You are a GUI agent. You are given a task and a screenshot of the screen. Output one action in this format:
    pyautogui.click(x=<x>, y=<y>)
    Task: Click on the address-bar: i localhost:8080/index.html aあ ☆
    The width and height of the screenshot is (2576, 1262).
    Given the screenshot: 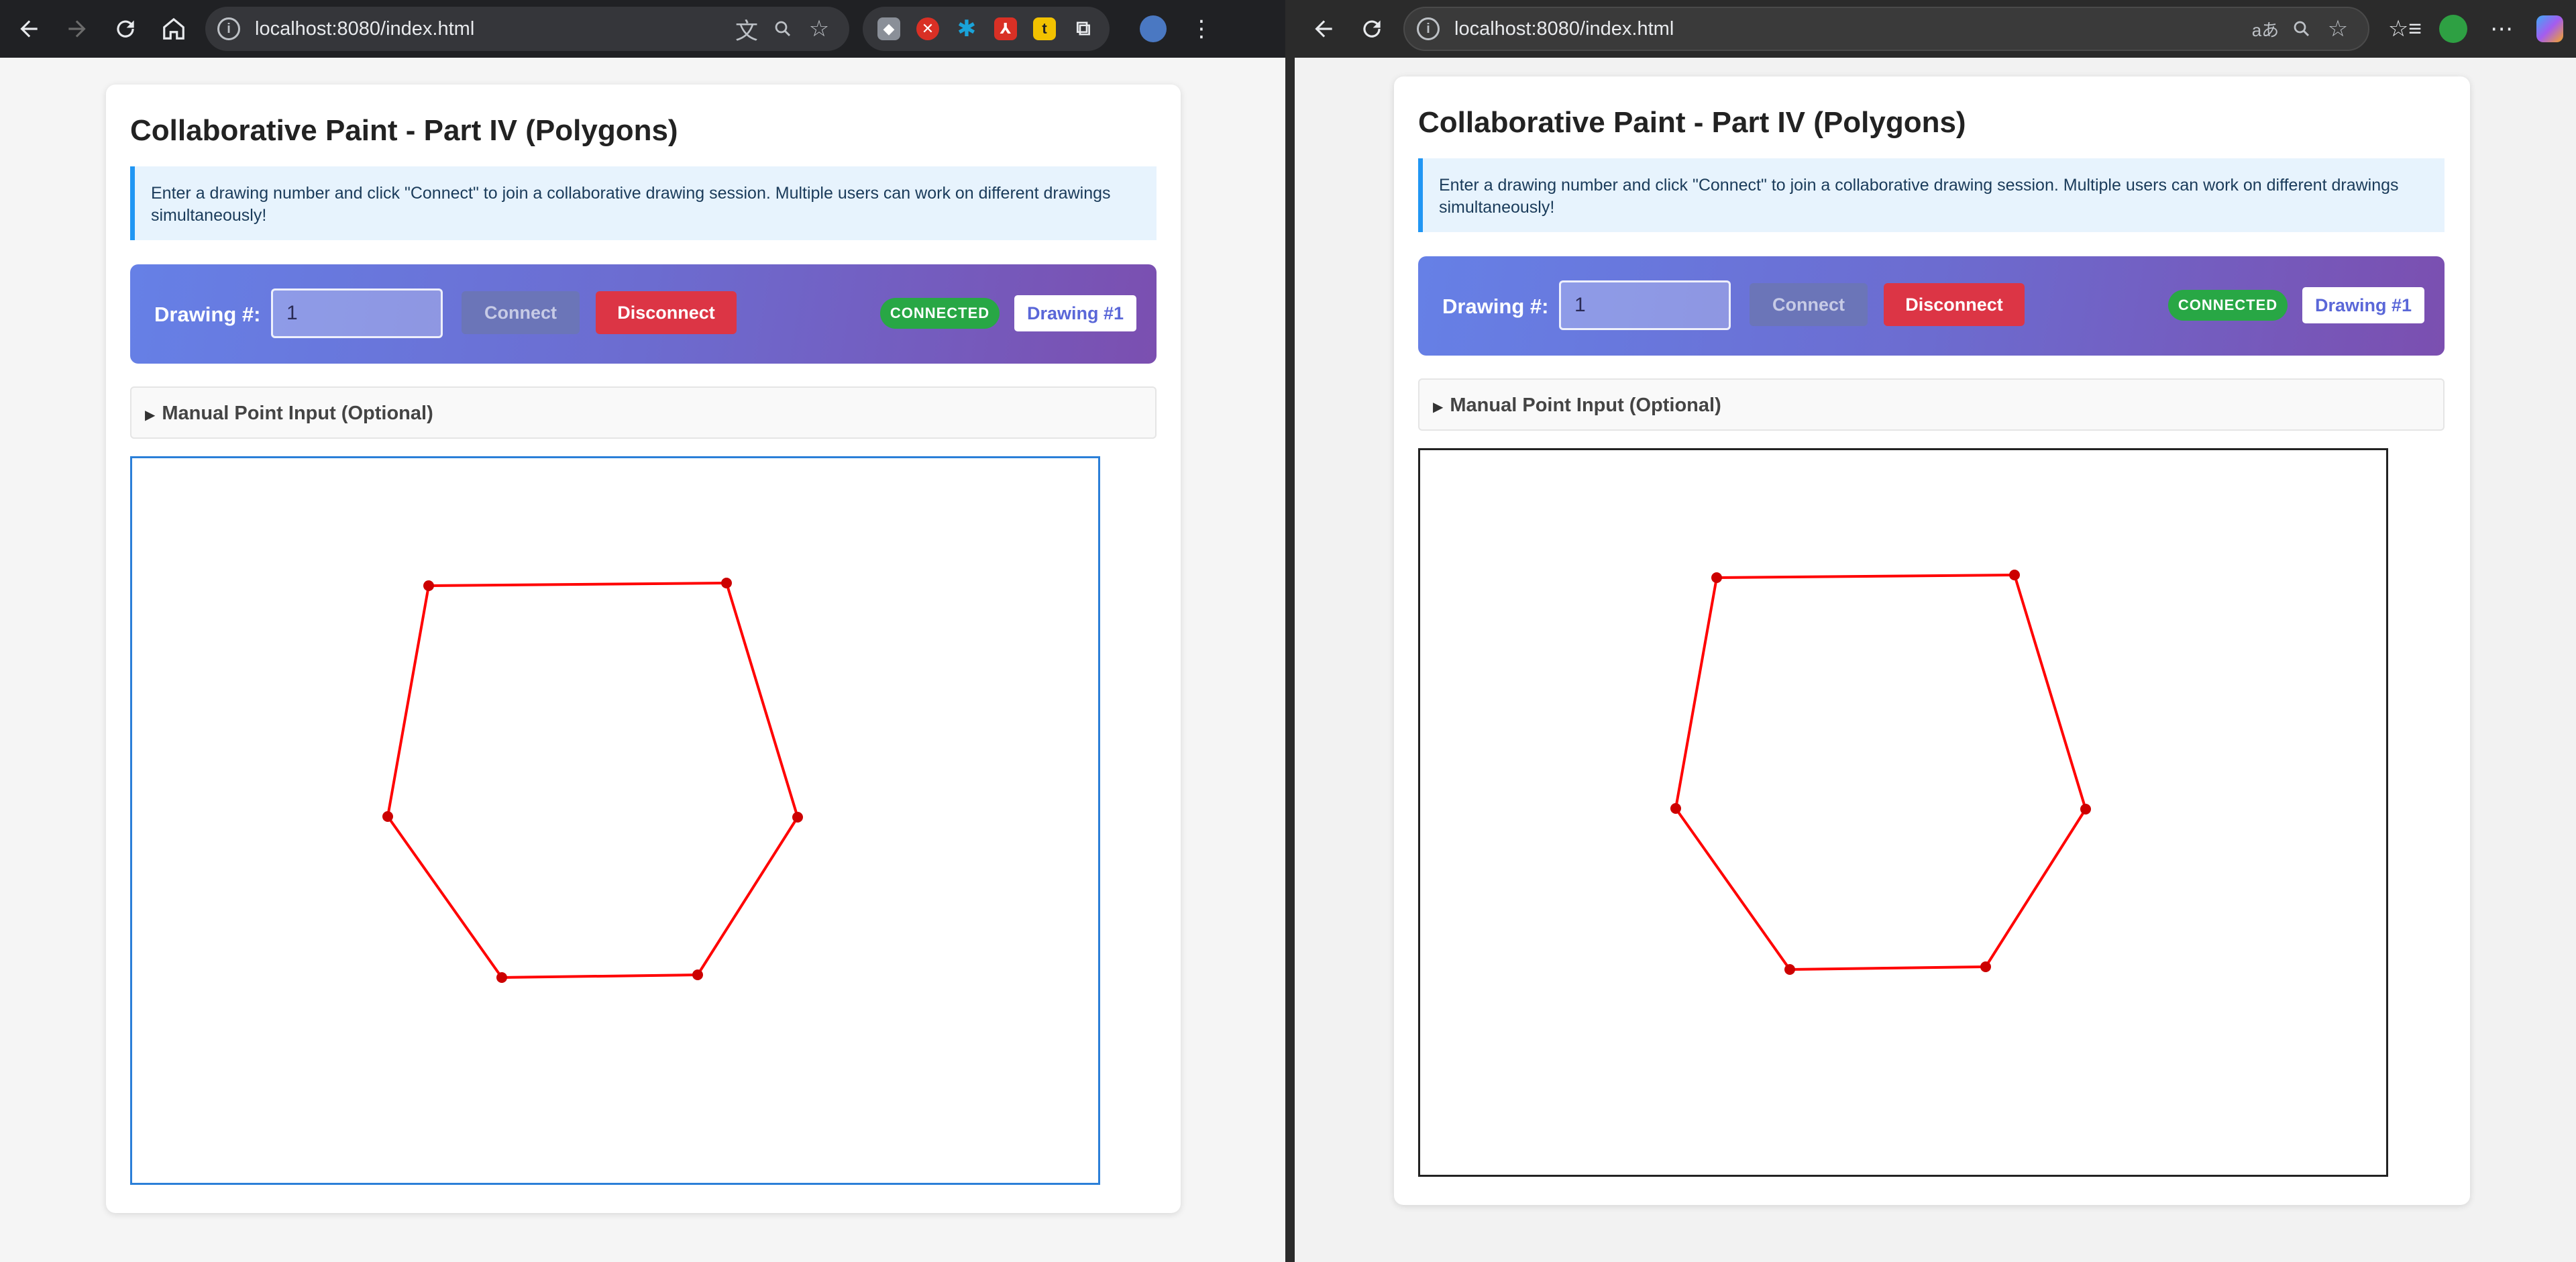 What is the action you would take?
    pyautogui.click(x=1886, y=29)
    